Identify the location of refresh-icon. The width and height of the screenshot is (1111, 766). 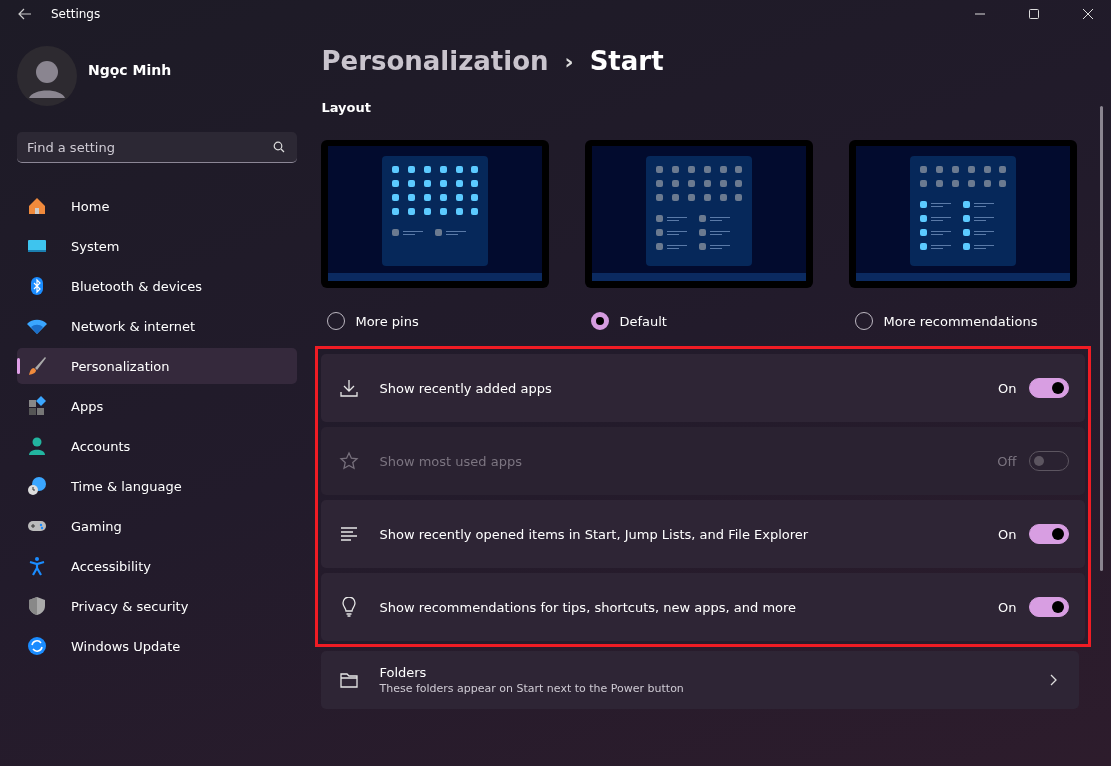
(37, 646).